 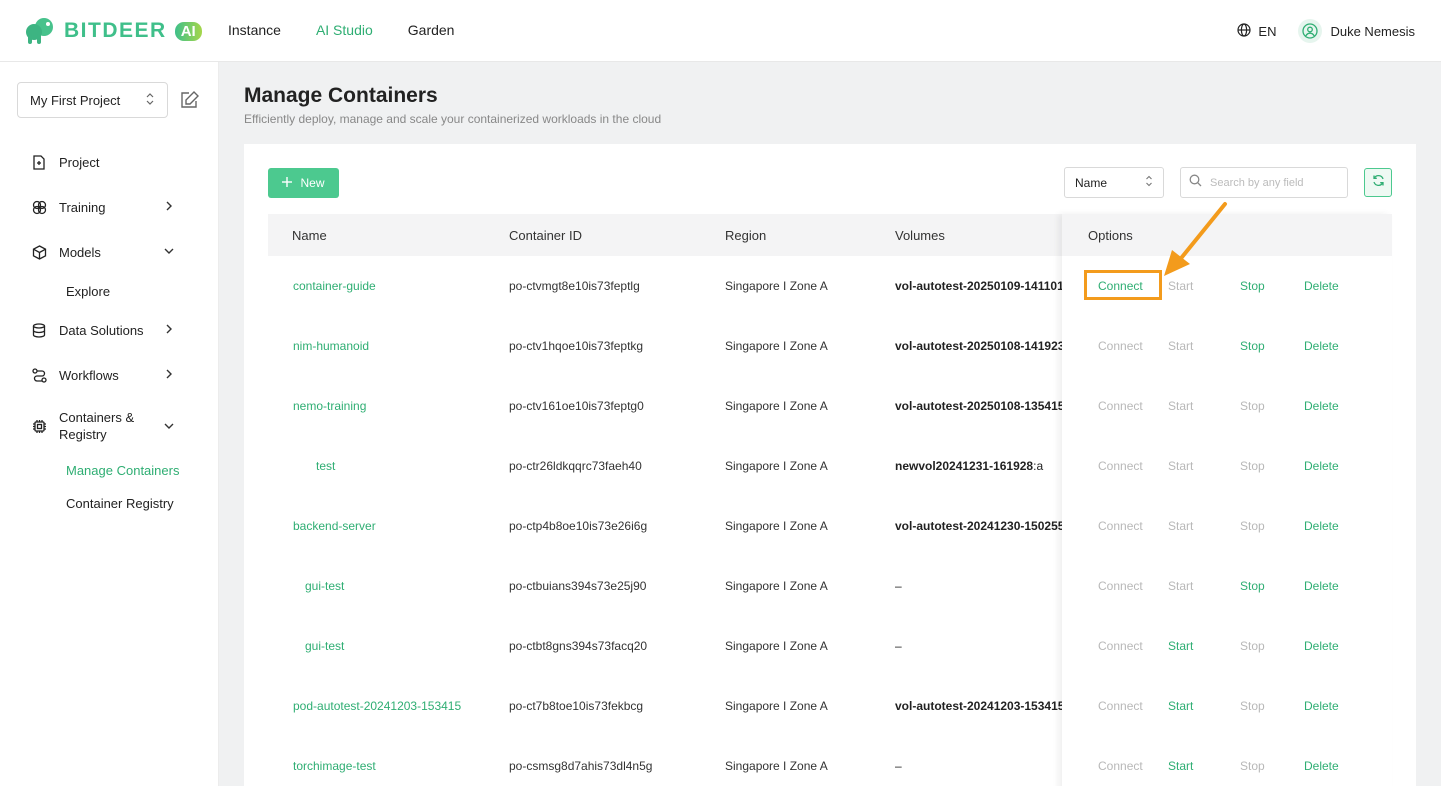 What do you see at coordinates (309, 235) in the screenshot?
I see `column-header-name: Name` at bounding box center [309, 235].